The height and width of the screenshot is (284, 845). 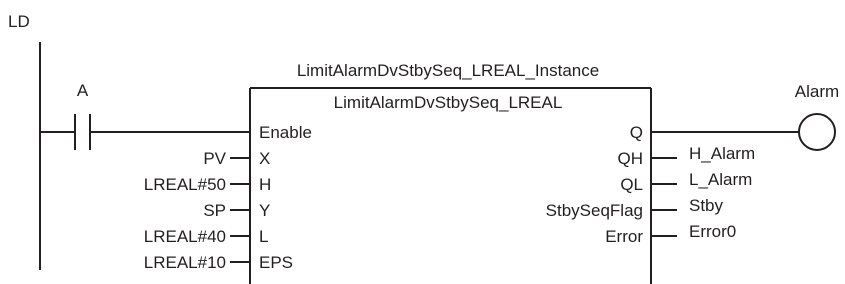 What do you see at coordinates (145, 115) in the screenshot?
I see `contact-a: A` at bounding box center [145, 115].